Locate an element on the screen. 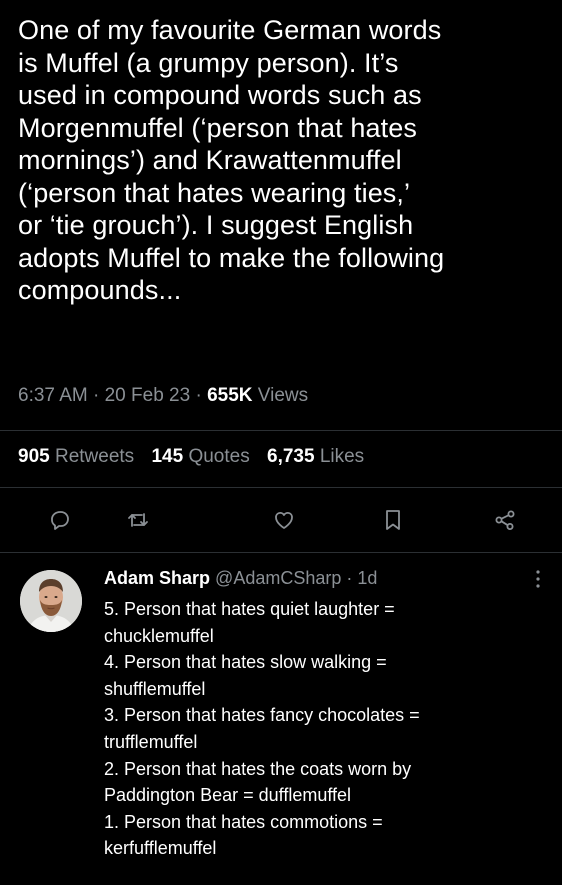  reply-author-name: Adam Sharp is located at coordinates (157, 578).